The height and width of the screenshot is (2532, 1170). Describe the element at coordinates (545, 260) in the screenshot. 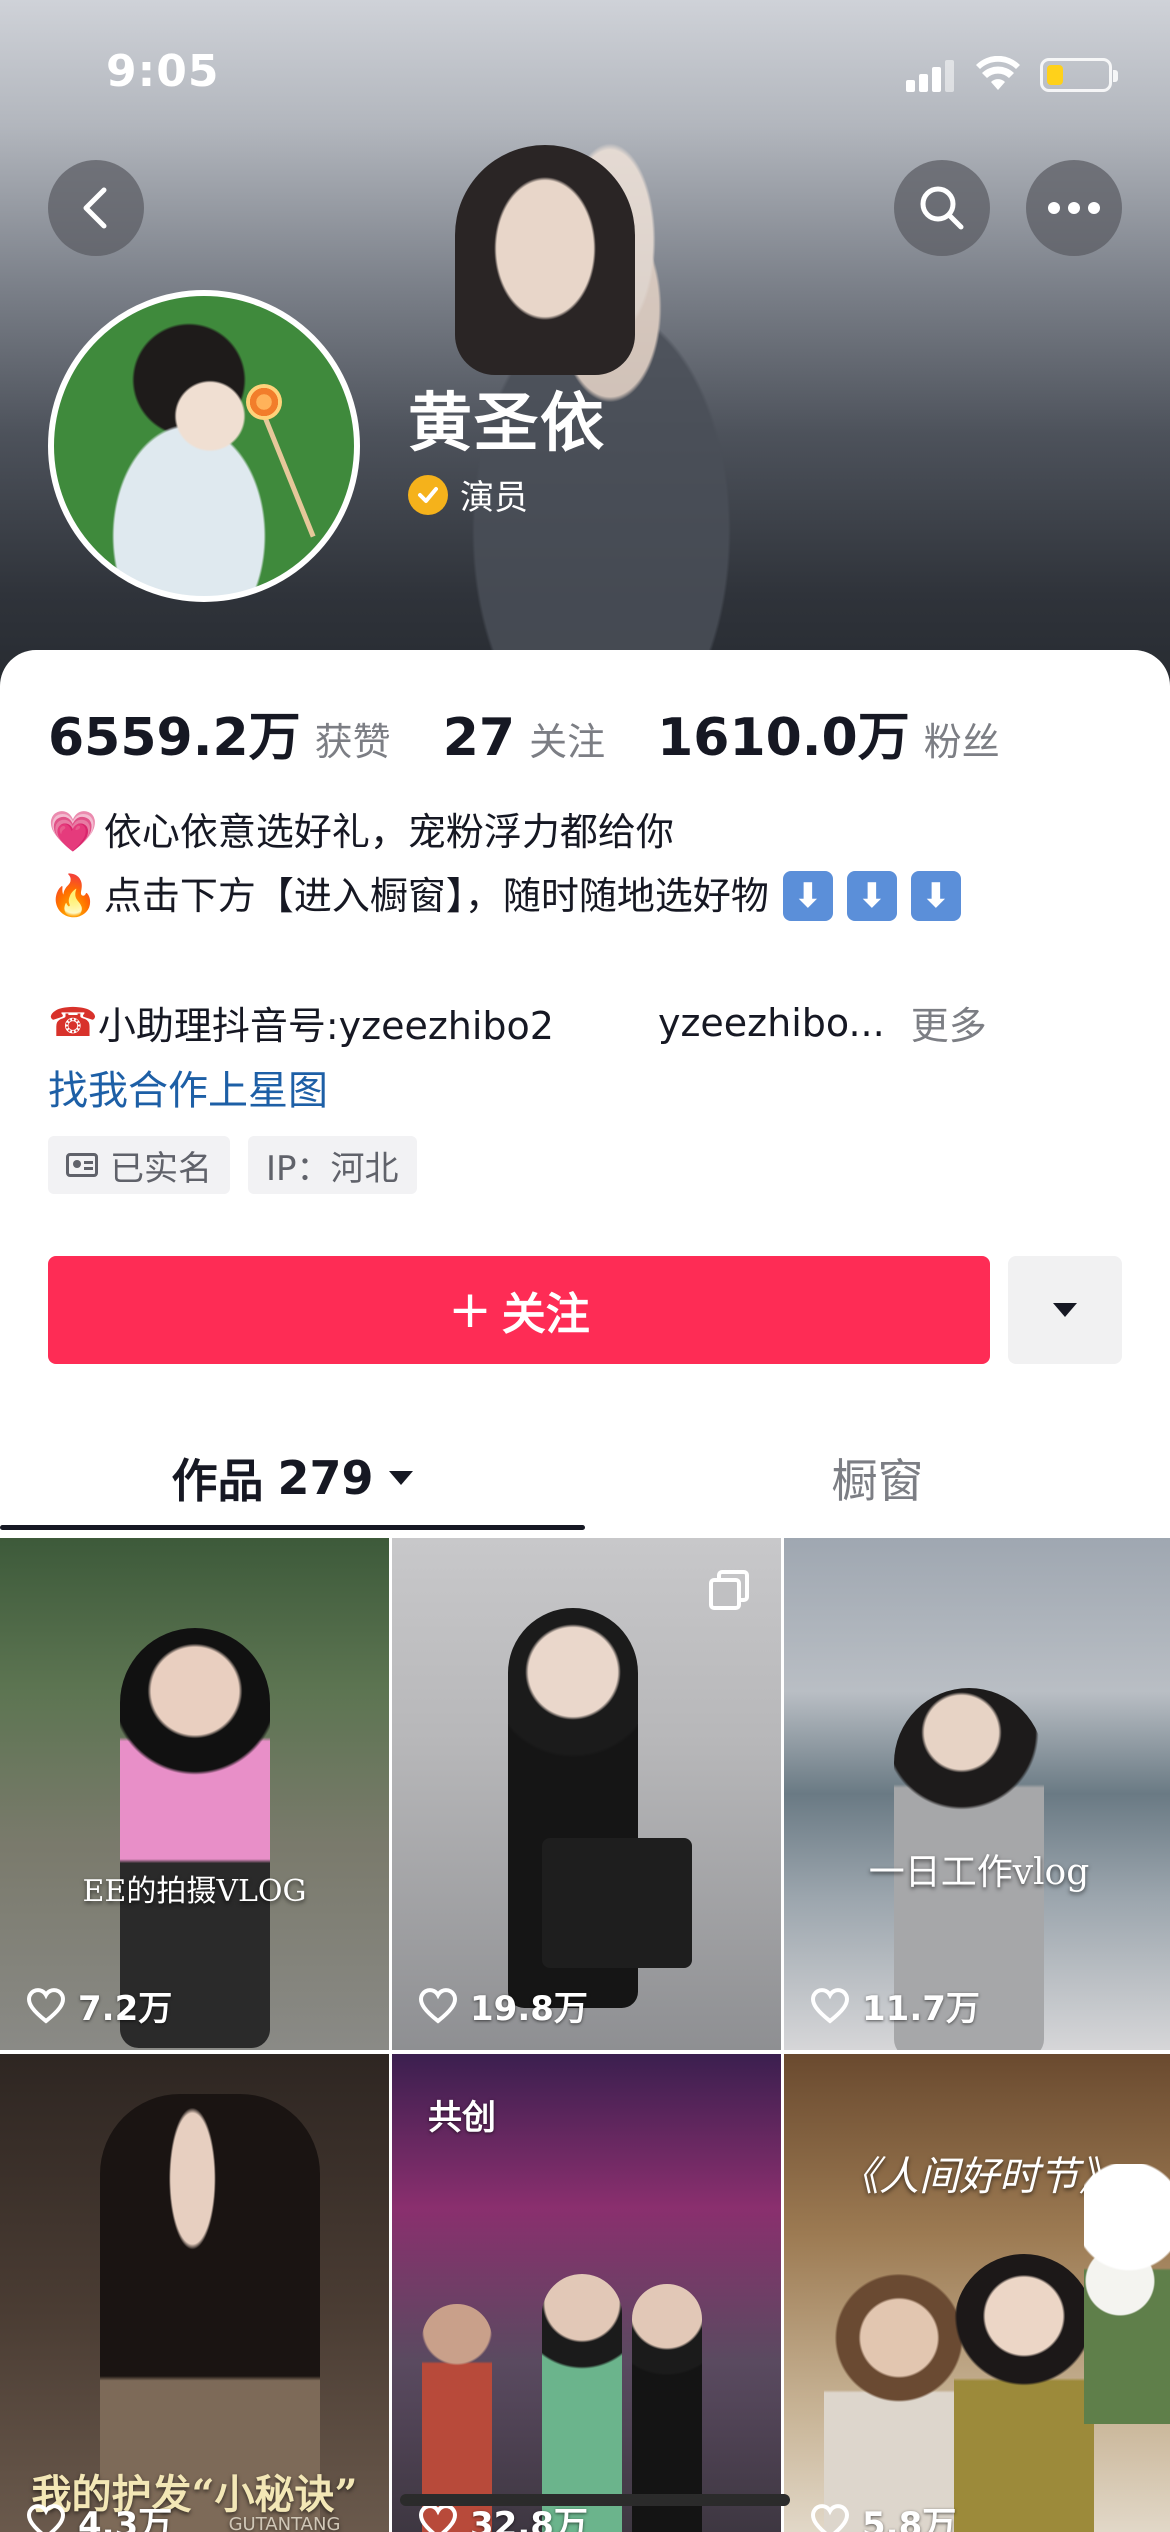

I see `cover-photo-portrait` at that location.